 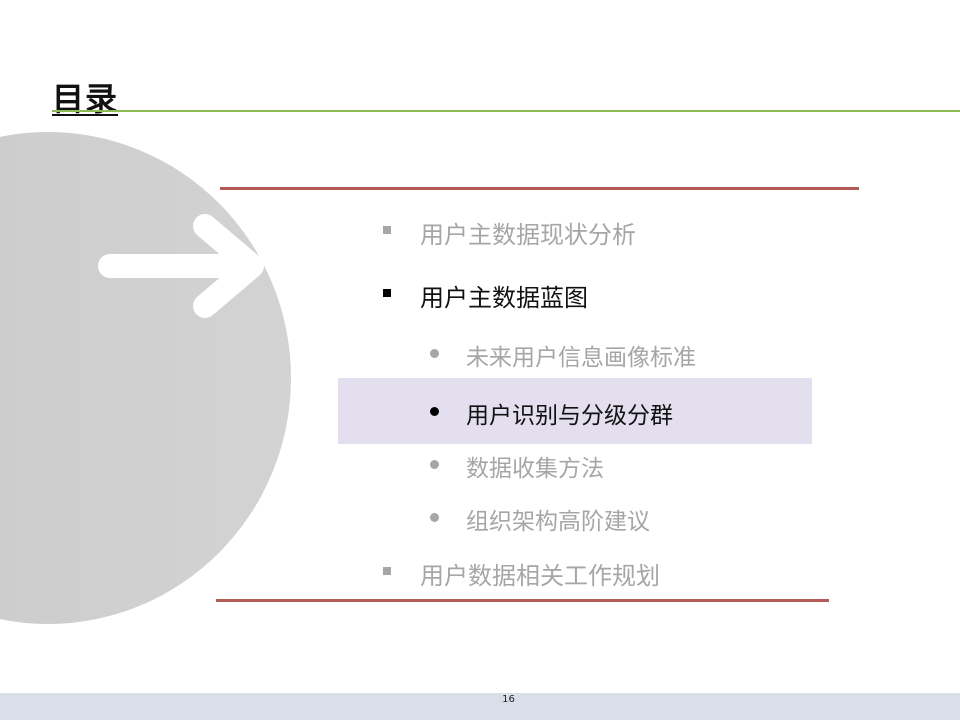 I want to click on toc-item-label: 用户数据相关工作规划, so click(x=540, y=576).